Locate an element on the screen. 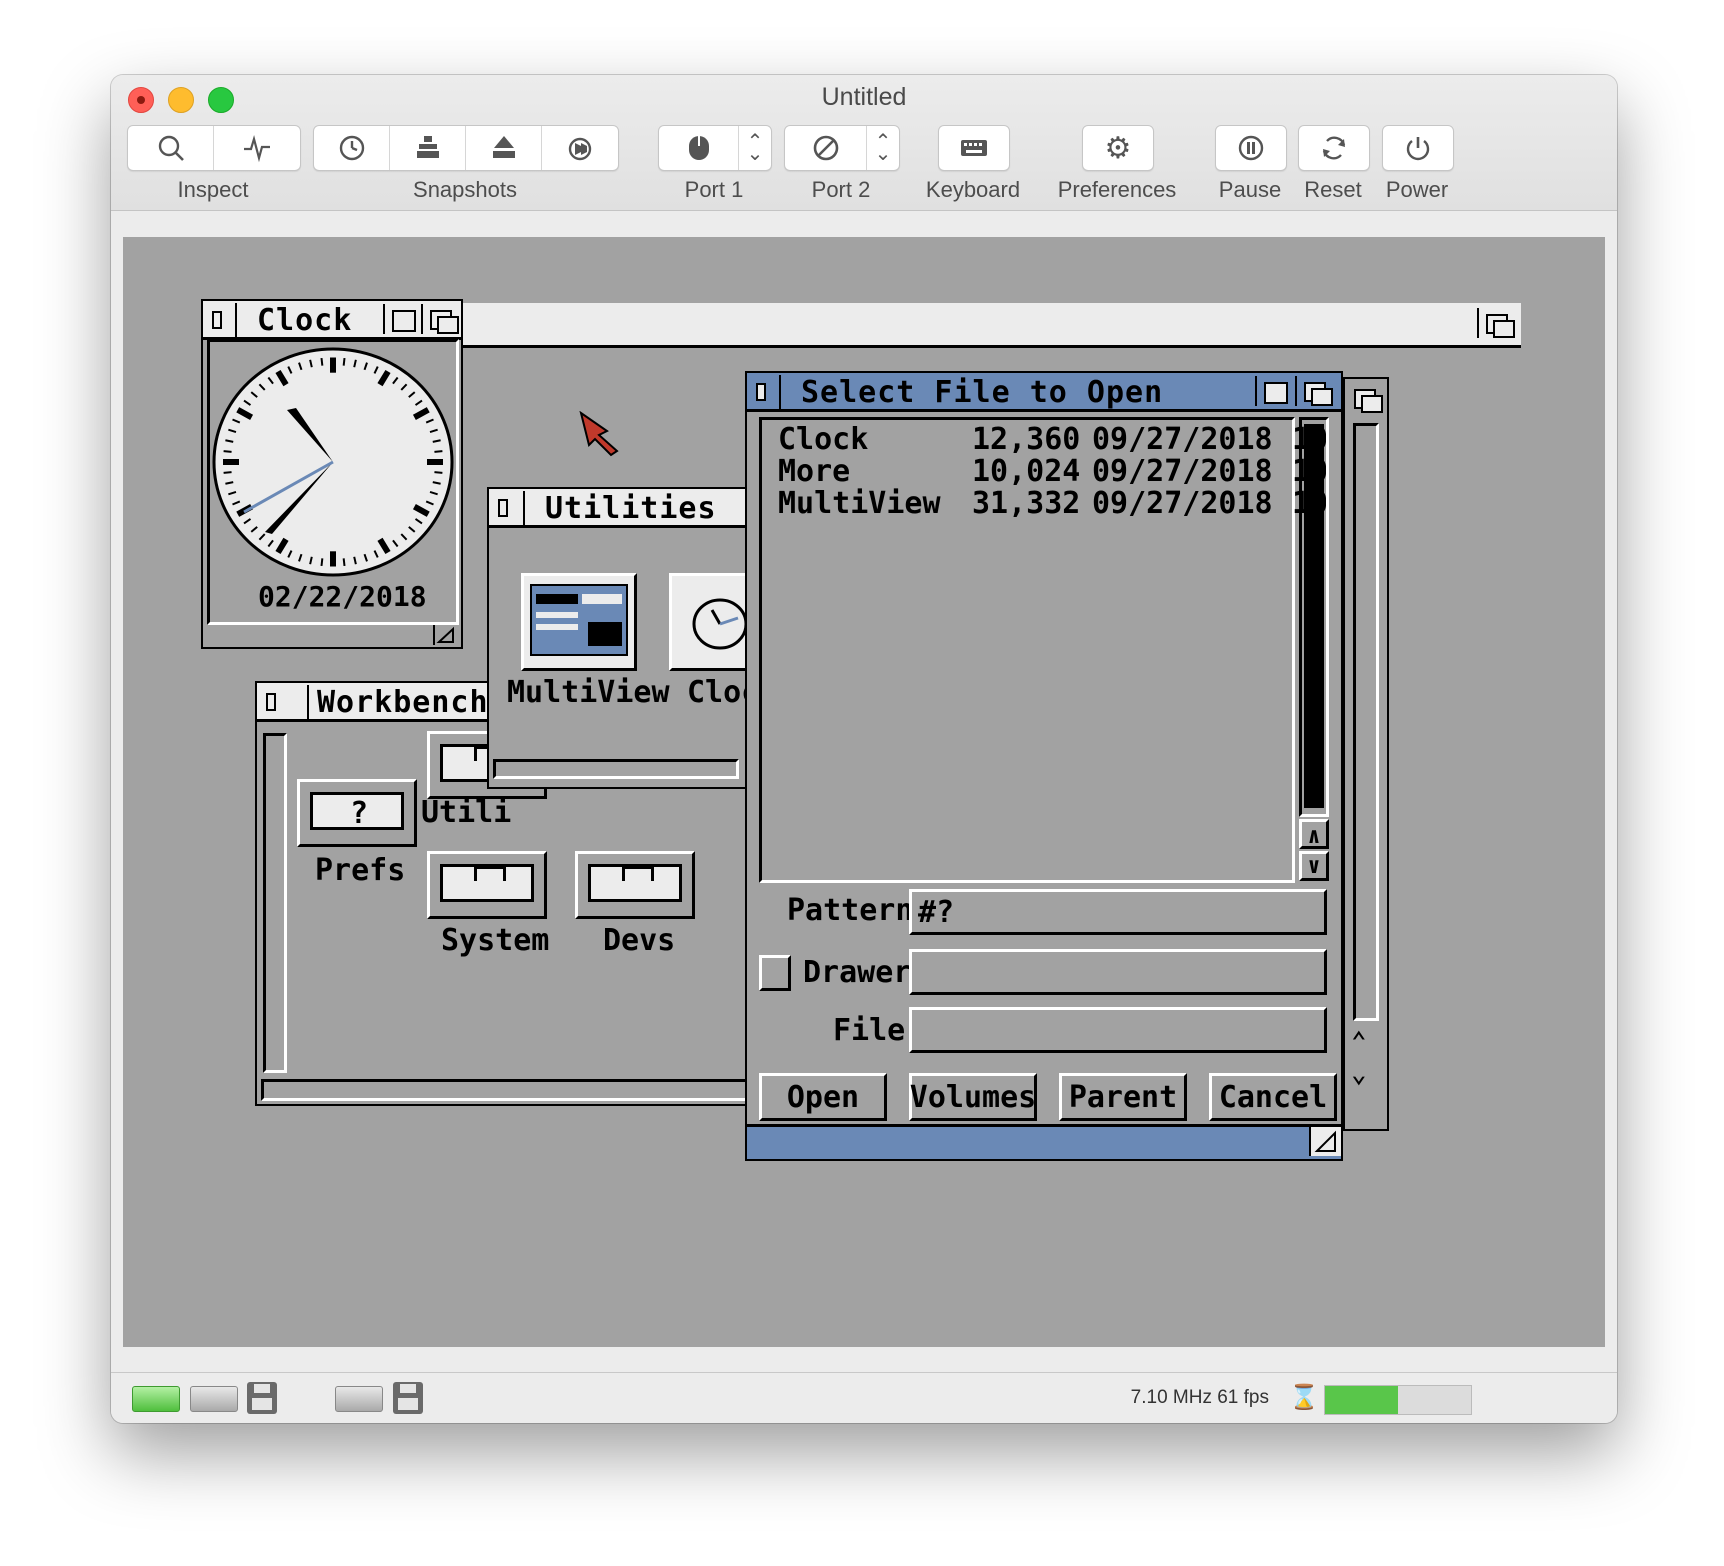 The width and height of the screenshot is (1724, 1566). snapshot-stack-button is located at coordinates (504, 148).